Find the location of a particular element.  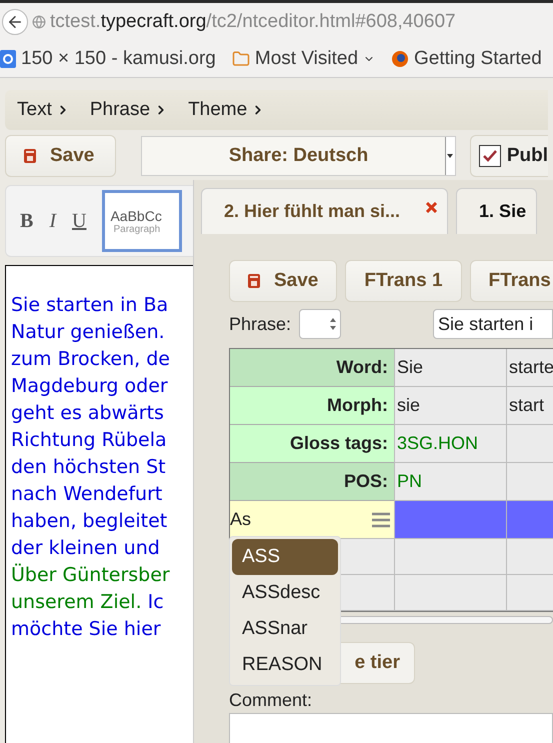

checkmark-icon is located at coordinates (489, 156).